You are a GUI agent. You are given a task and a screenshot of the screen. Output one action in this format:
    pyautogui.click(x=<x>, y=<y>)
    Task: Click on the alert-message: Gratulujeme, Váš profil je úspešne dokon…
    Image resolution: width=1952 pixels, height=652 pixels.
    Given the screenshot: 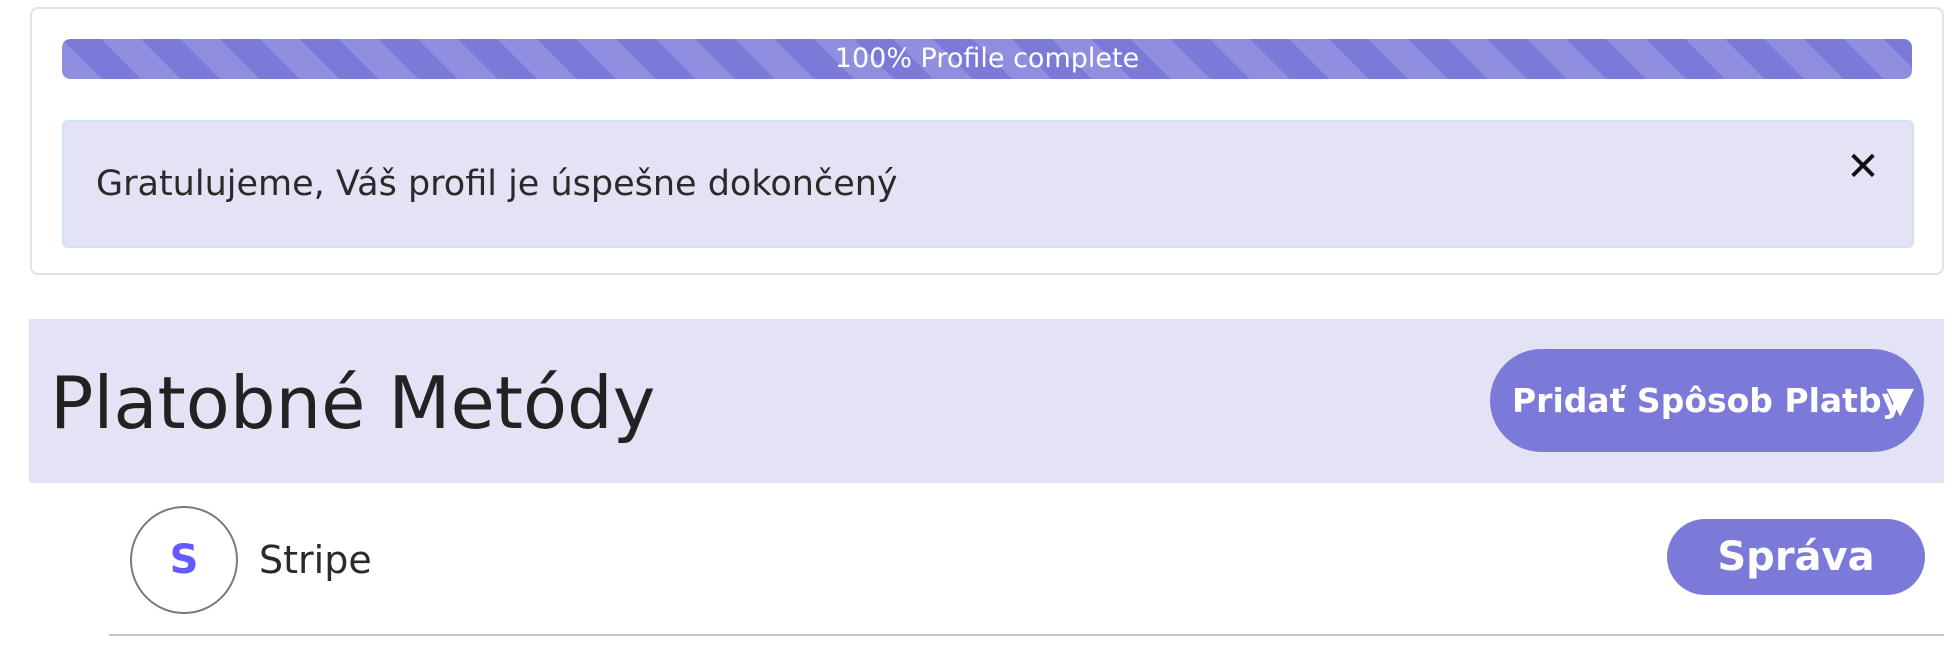 What is the action you would take?
    pyautogui.click(x=497, y=184)
    